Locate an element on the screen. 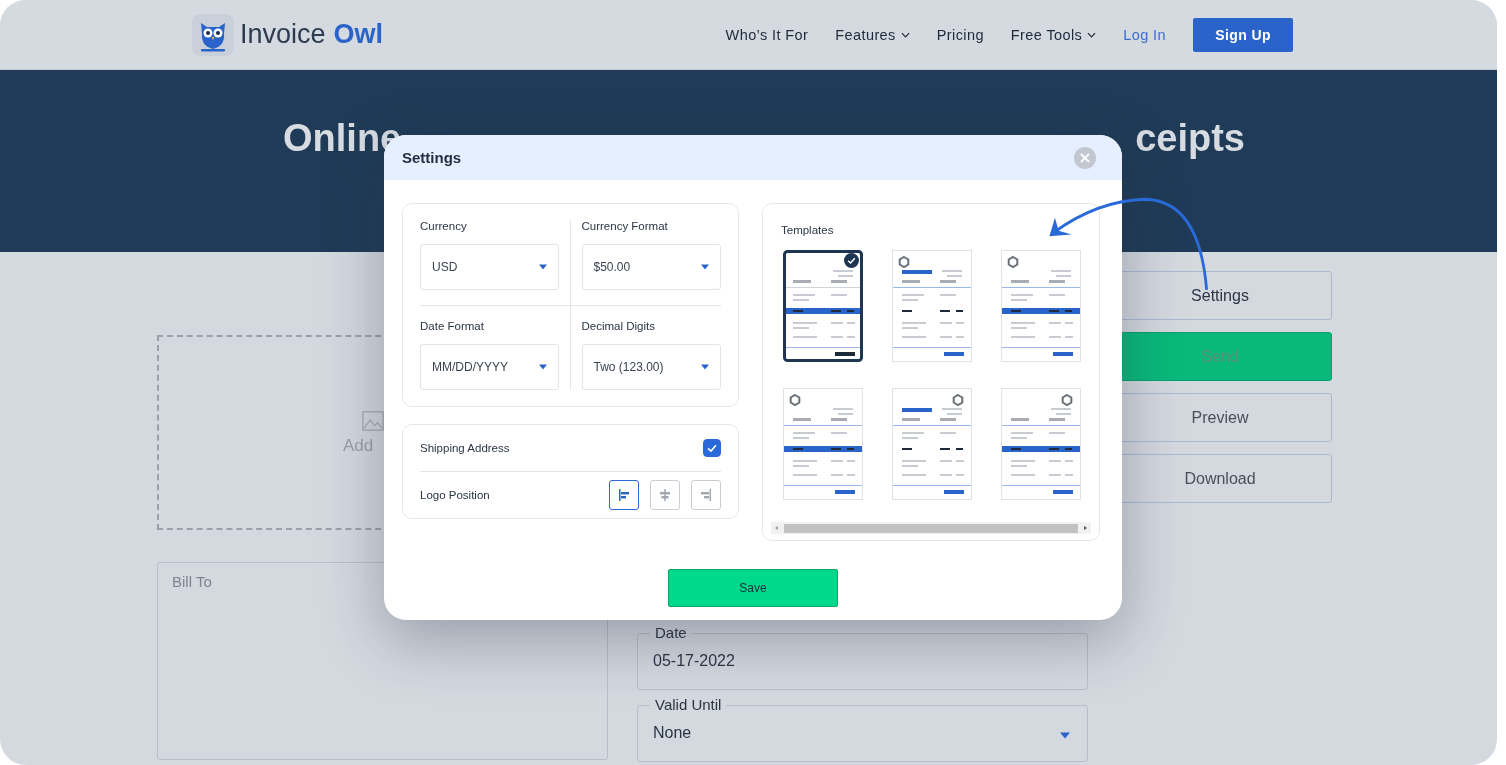  dropdown: MM/DD/YYYY is located at coordinates (489, 367).